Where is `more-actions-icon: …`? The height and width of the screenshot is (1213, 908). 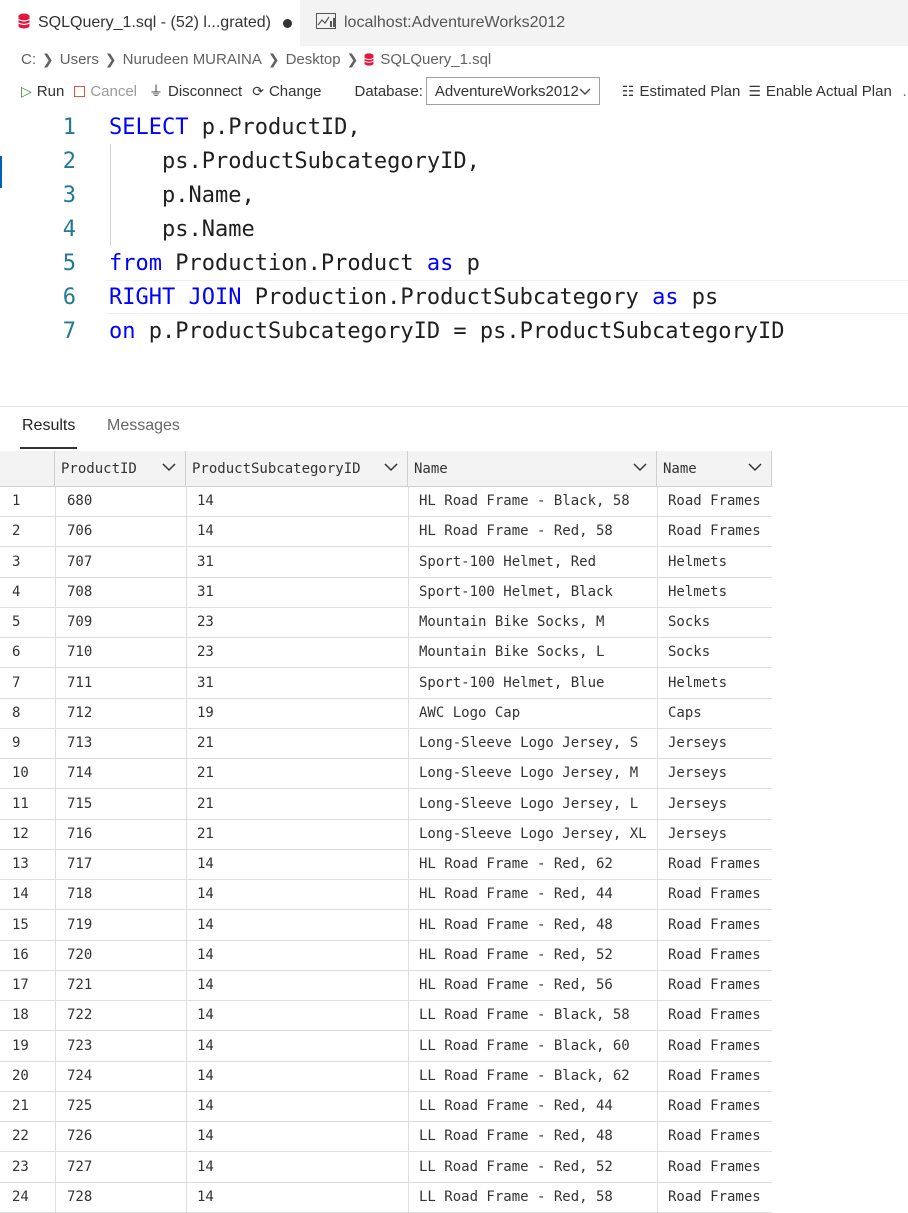
more-actions-icon: … is located at coordinates (905, 91).